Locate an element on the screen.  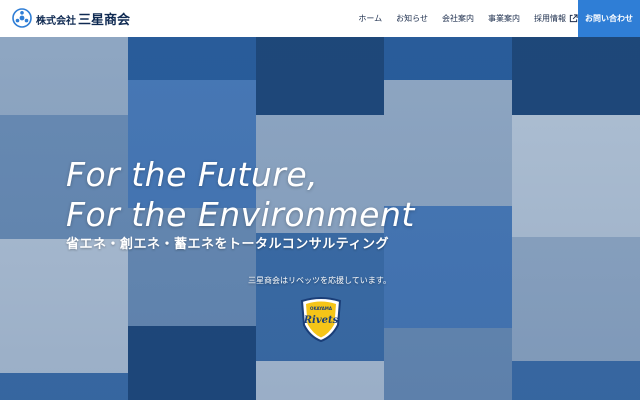
rivets-logo-icon: OKAYAMA Rivets is located at coordinates (321, 320).